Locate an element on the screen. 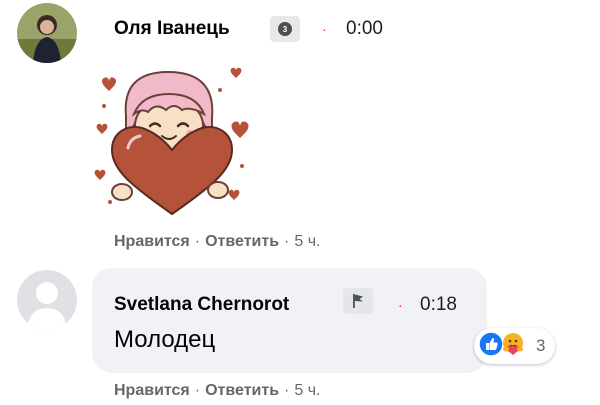 The height and width of the screenshot is (405, 600). comment-text: Молодец is located at coordinates (165, 339).